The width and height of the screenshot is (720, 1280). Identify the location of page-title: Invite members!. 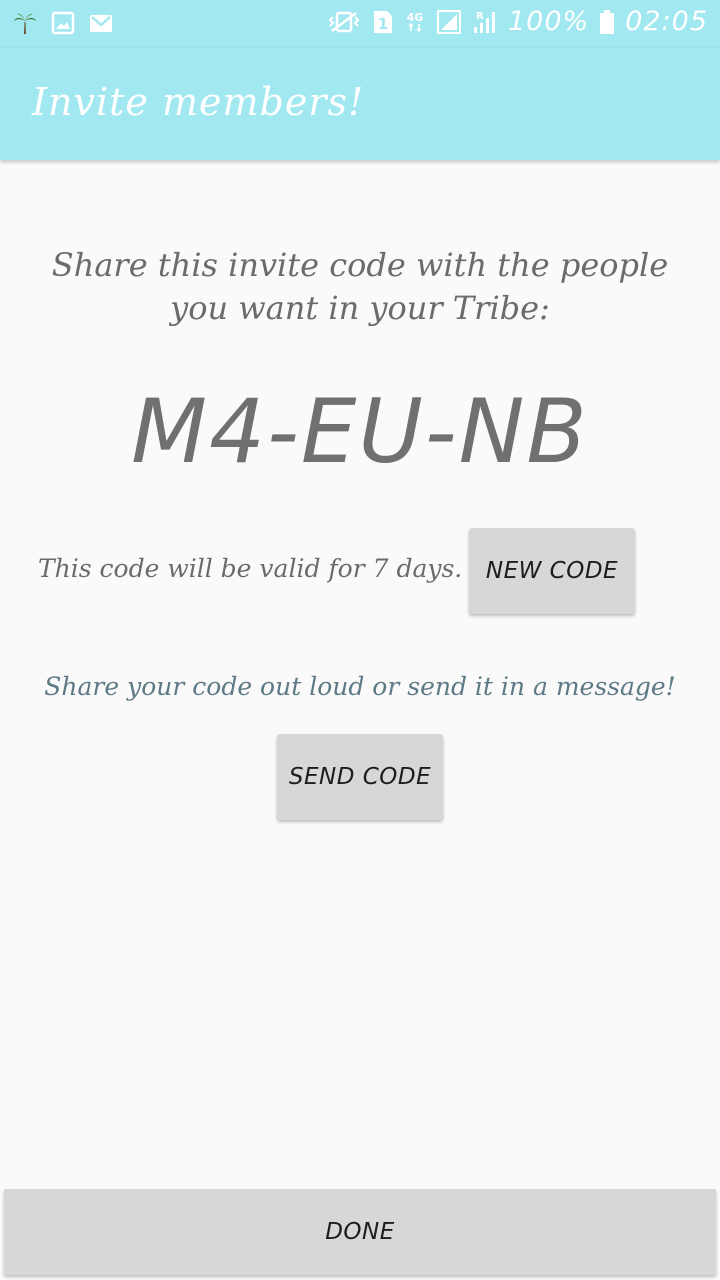
(198, 102).